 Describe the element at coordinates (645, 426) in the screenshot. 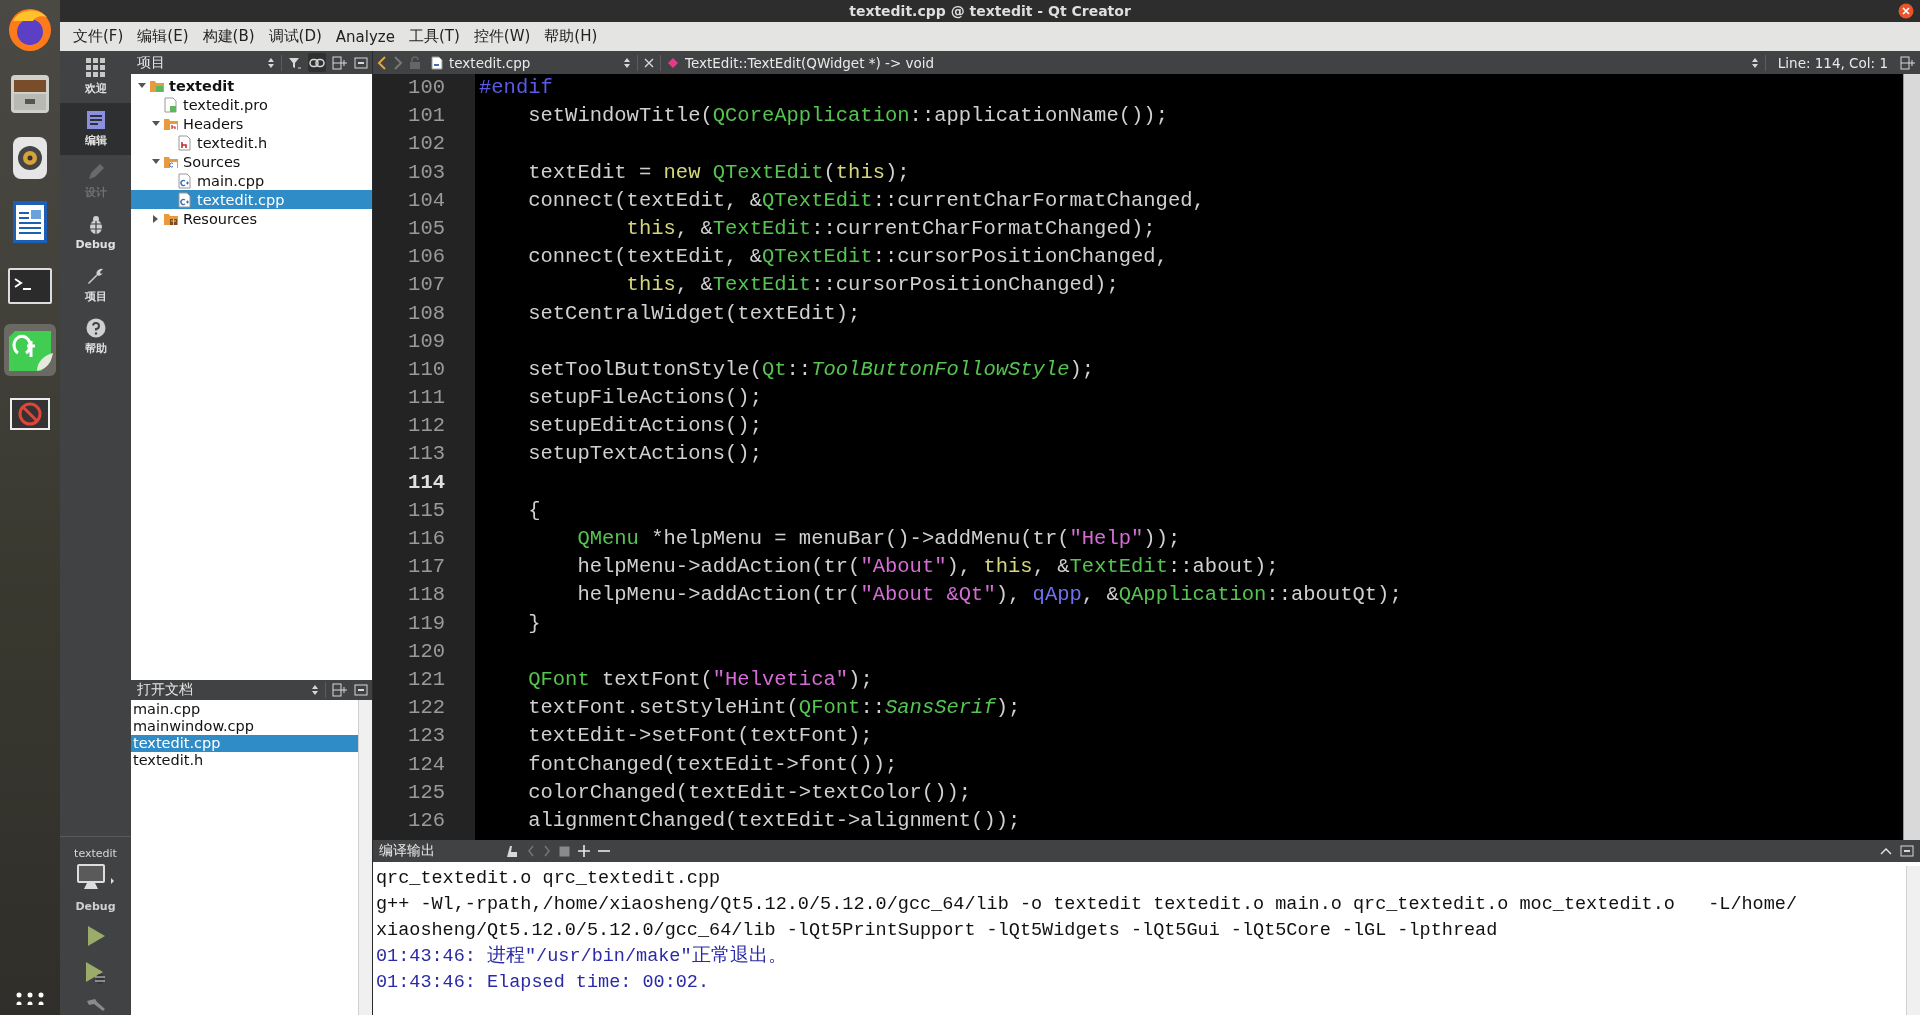

I see `code-line: setupEditActions();` at that location.